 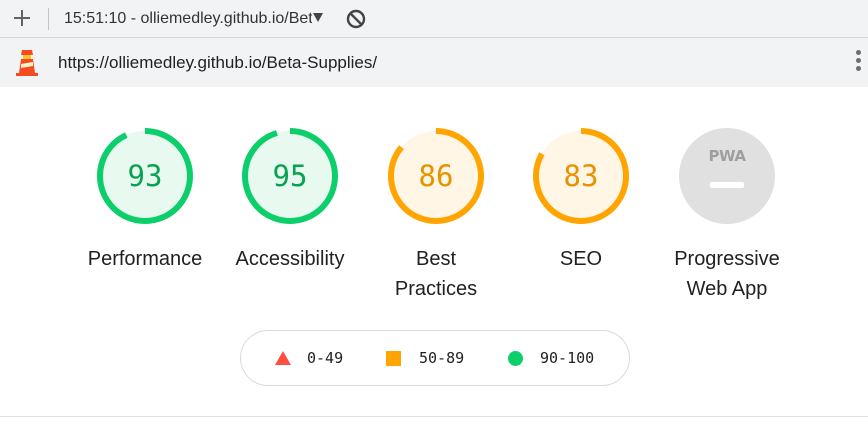 I want to click on score-value: 95, so click(x=290, y=176).